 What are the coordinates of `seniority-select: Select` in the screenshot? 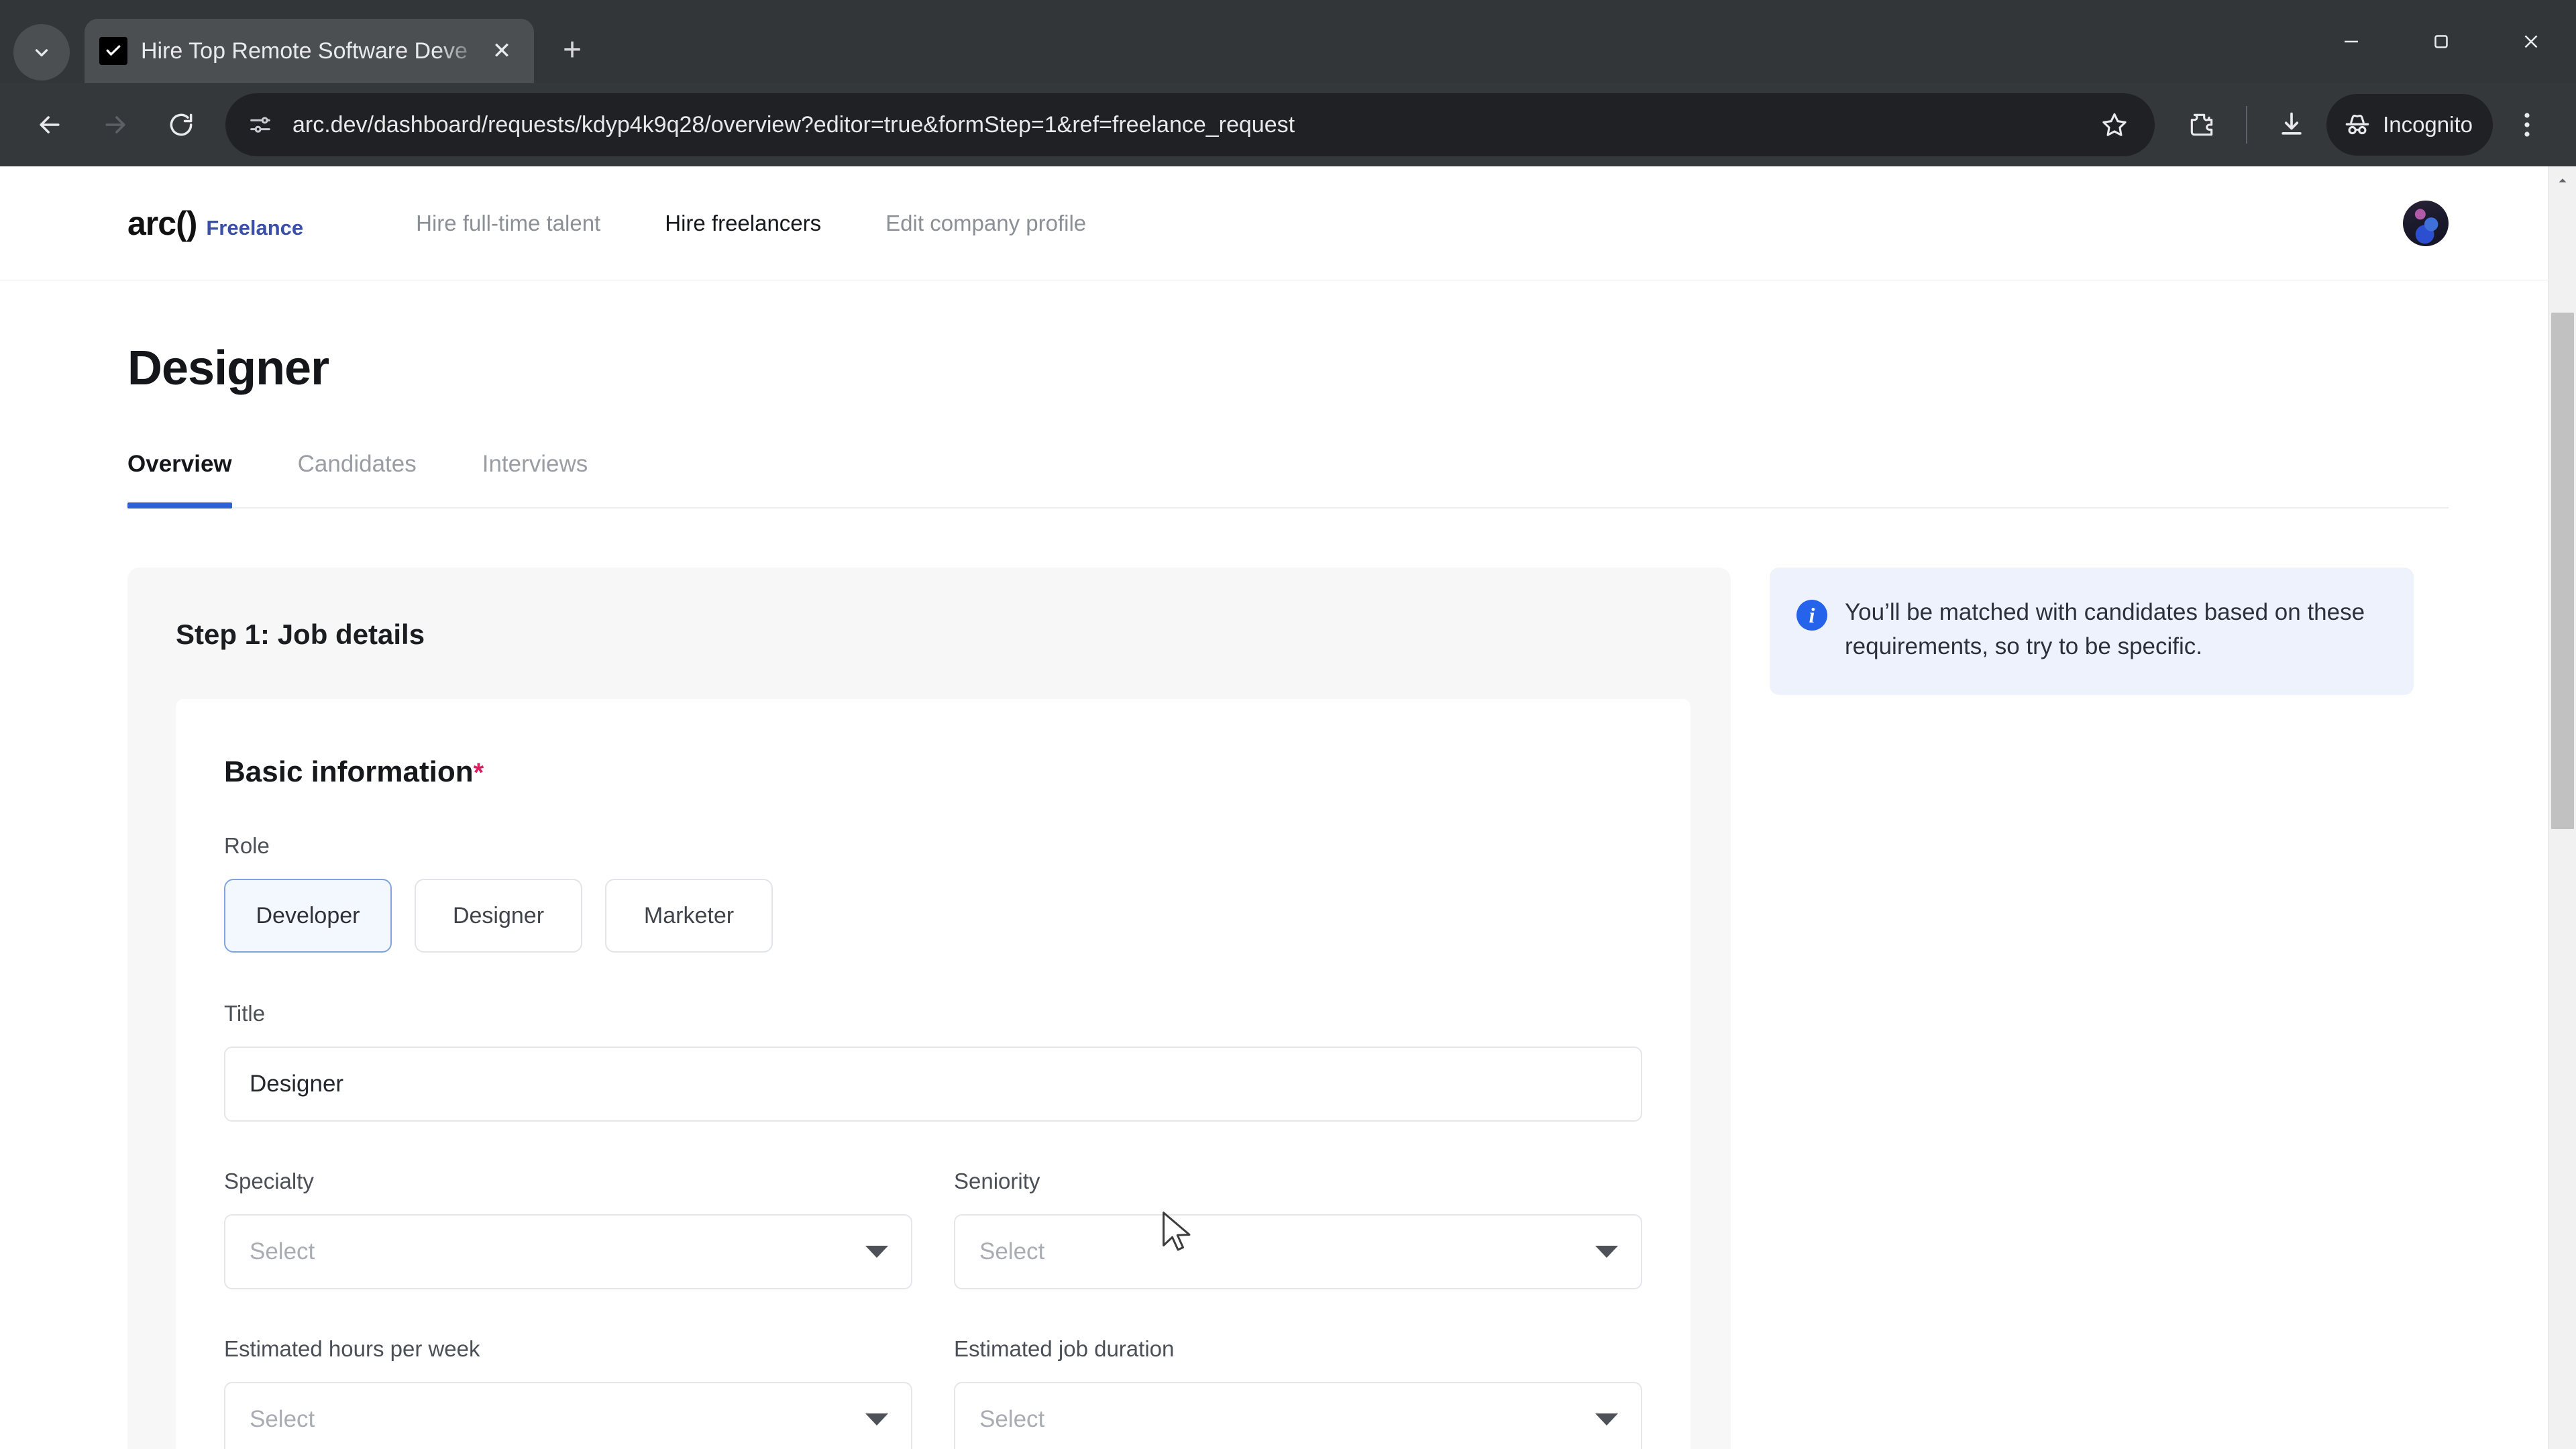 It's located at (1298, 1251).